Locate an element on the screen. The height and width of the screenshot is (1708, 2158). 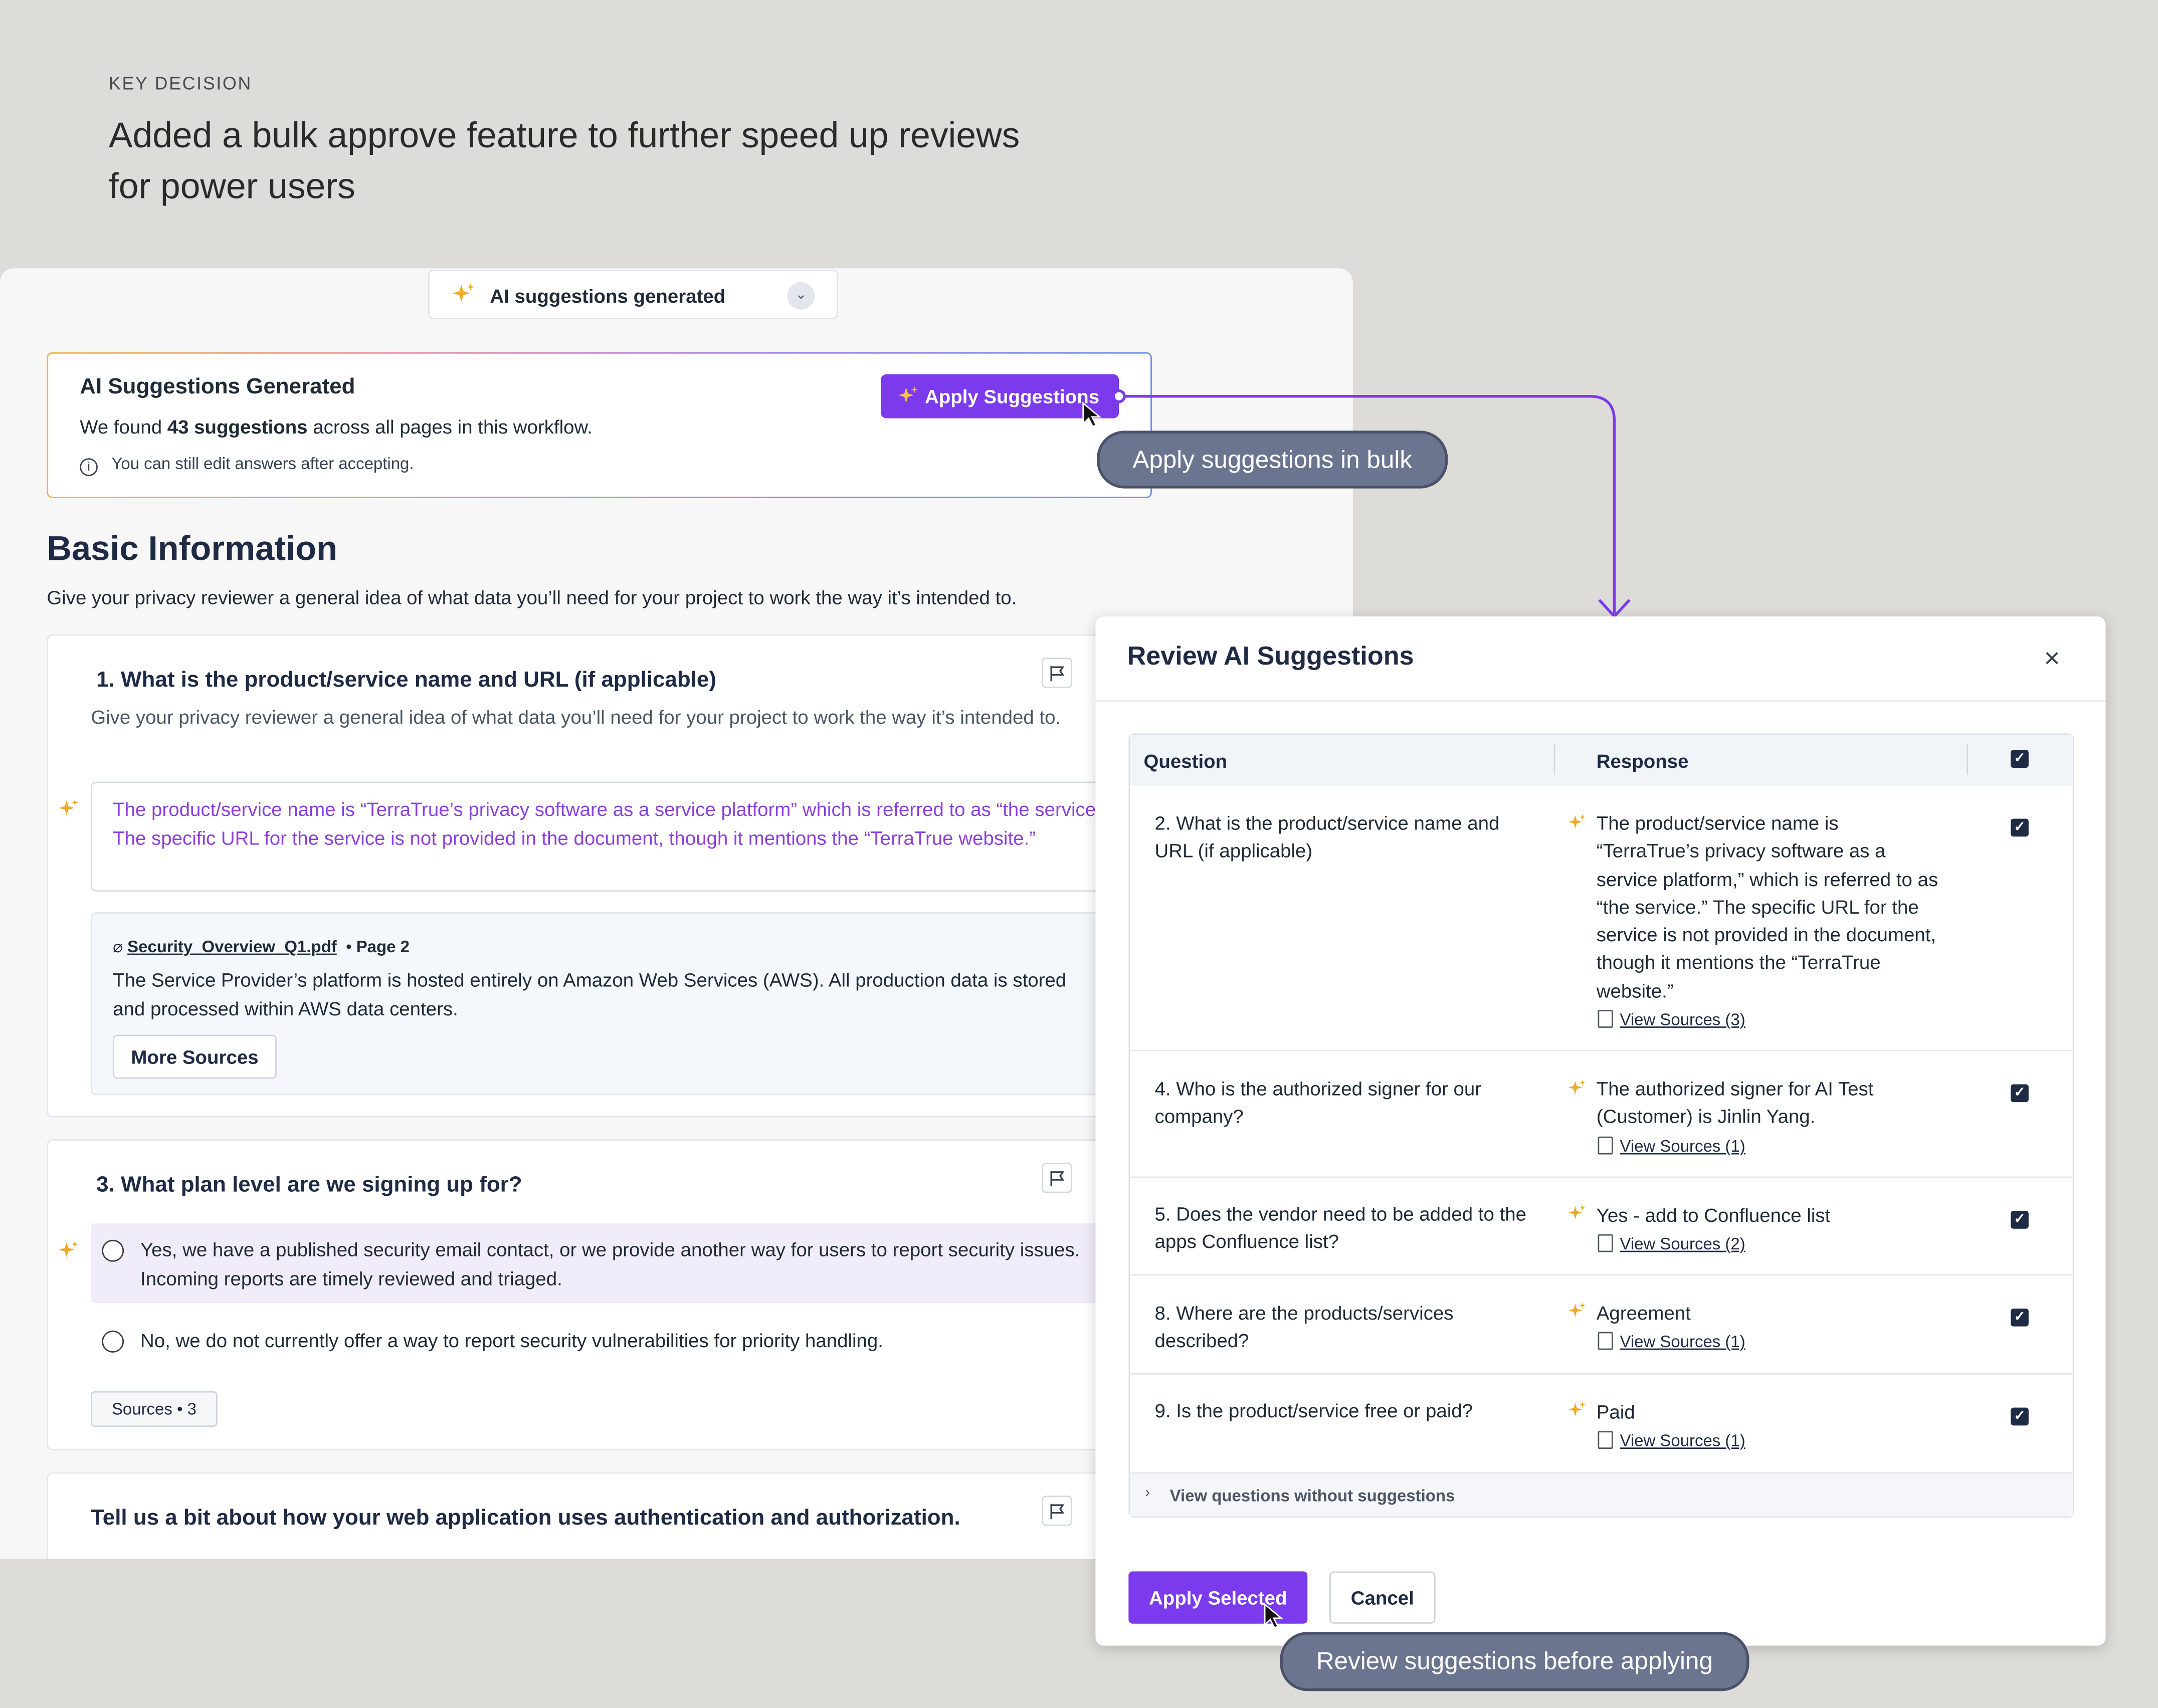
chevron-right-icon: › is located at coordinates (1147, 1493).